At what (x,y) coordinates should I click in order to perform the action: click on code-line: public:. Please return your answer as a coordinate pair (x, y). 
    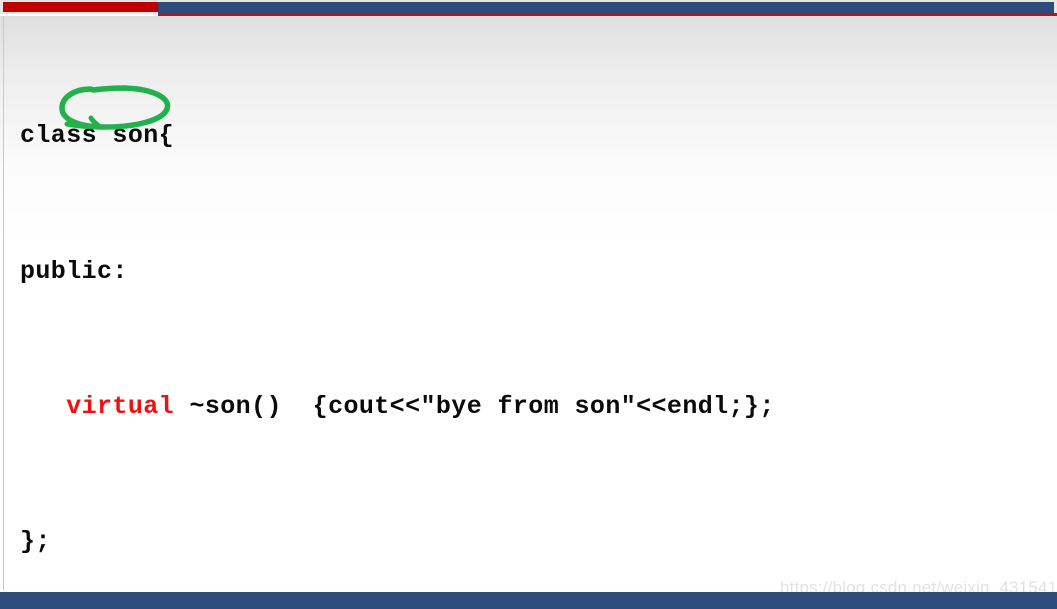
    Looking at the image, I should click on (535, 272).